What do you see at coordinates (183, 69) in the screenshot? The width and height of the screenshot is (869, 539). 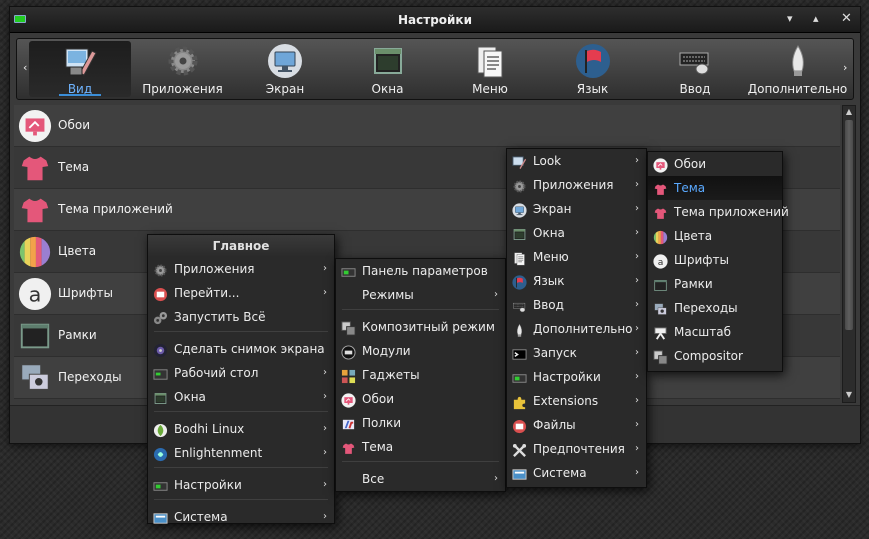 I see `tab-1: Приложения` at bounding box center [183, 69].